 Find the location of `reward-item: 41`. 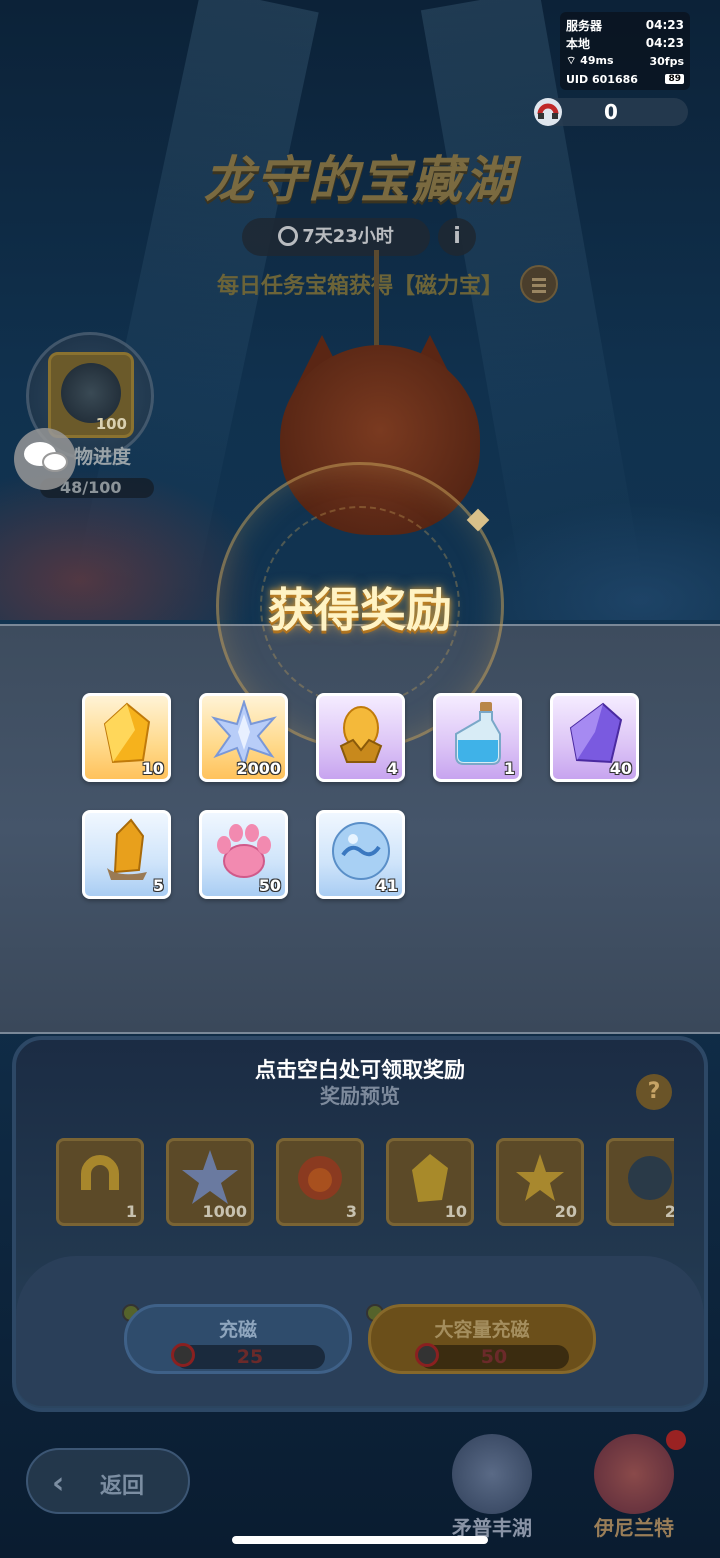

reward-item: 41 is located at coordinates (360, 854).